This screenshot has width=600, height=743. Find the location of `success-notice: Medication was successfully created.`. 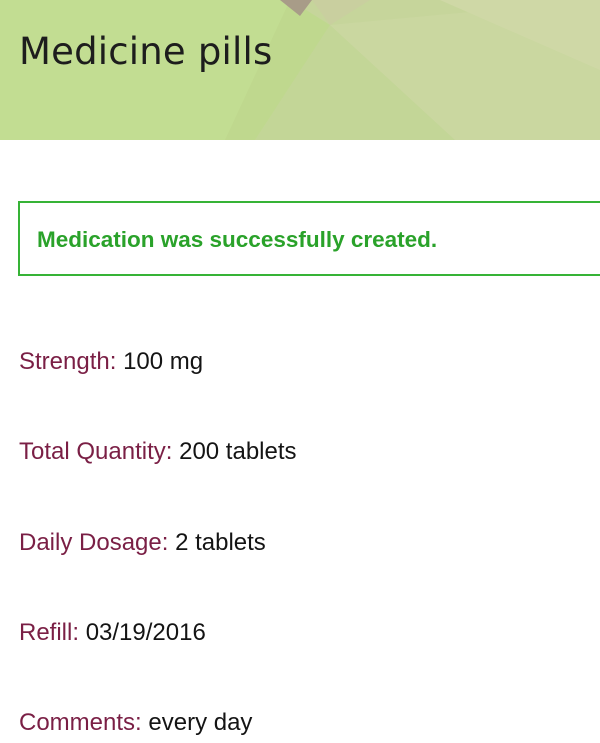

success-notice: Medication was successfully created. is located at coordinates (309, 238).